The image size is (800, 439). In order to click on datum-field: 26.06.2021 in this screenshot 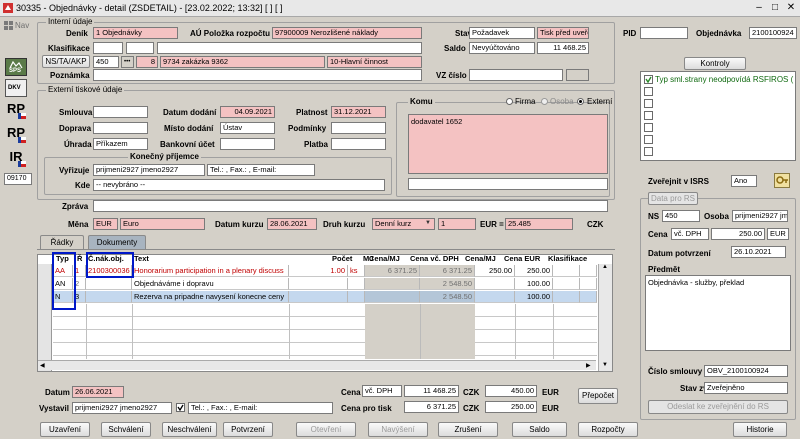, I will do `click(98, 392)`.